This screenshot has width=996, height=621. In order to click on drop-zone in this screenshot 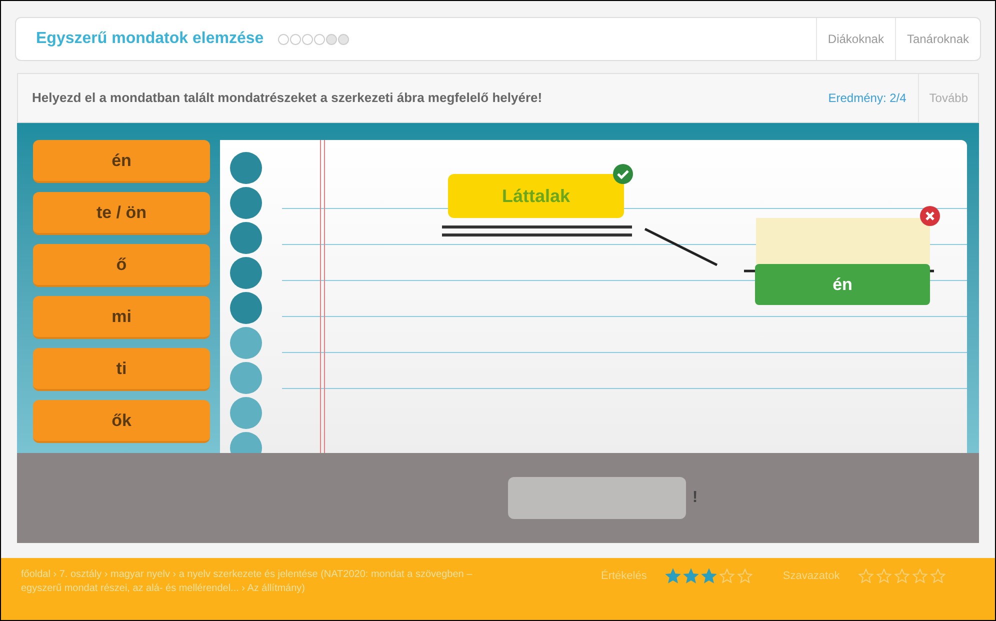, I will do `click(843, 241)`.